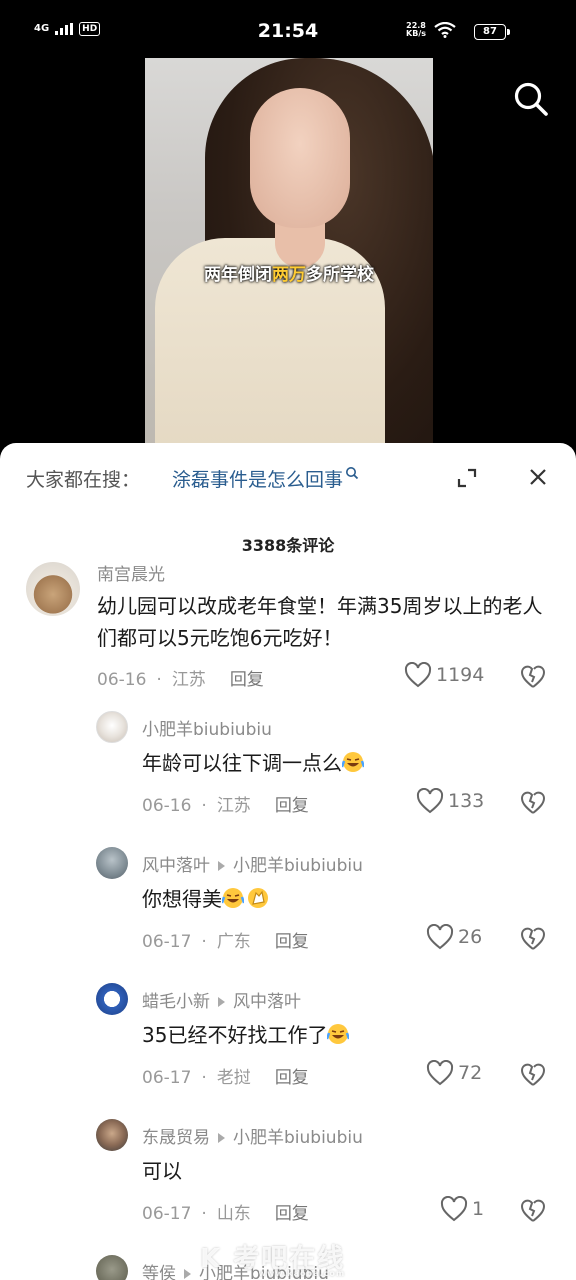  I want to click on comment-count: 3388条评论, so click(288, 545).